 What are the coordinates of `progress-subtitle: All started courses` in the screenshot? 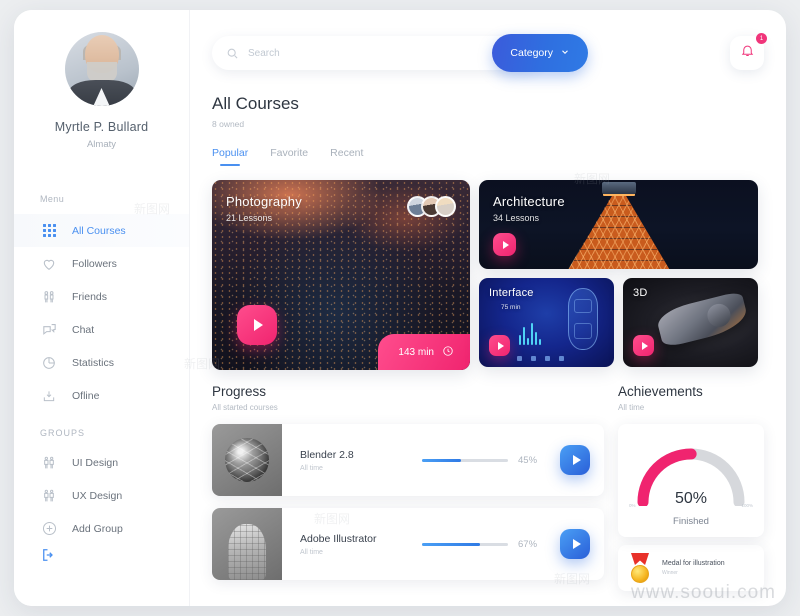 It's located at (245, 407).